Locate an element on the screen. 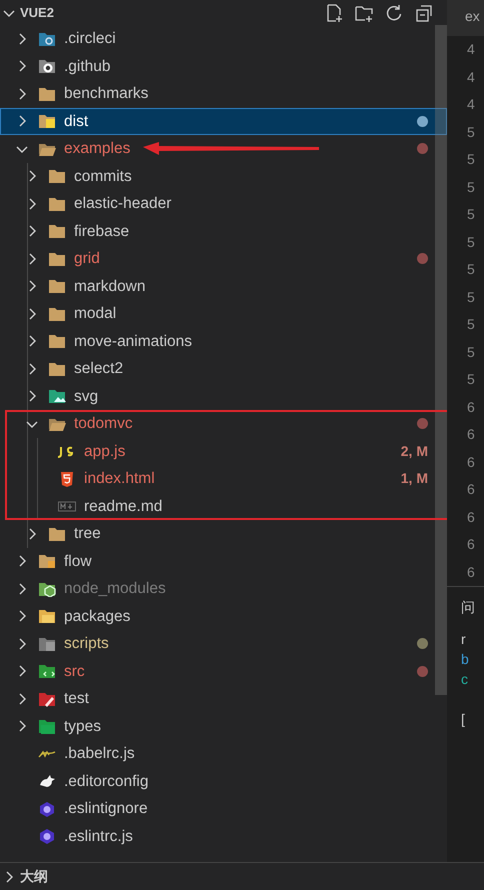 The height and width of the screenshot is (890, 484). folder-item: elastic-header is located at coordinates (223, 204).